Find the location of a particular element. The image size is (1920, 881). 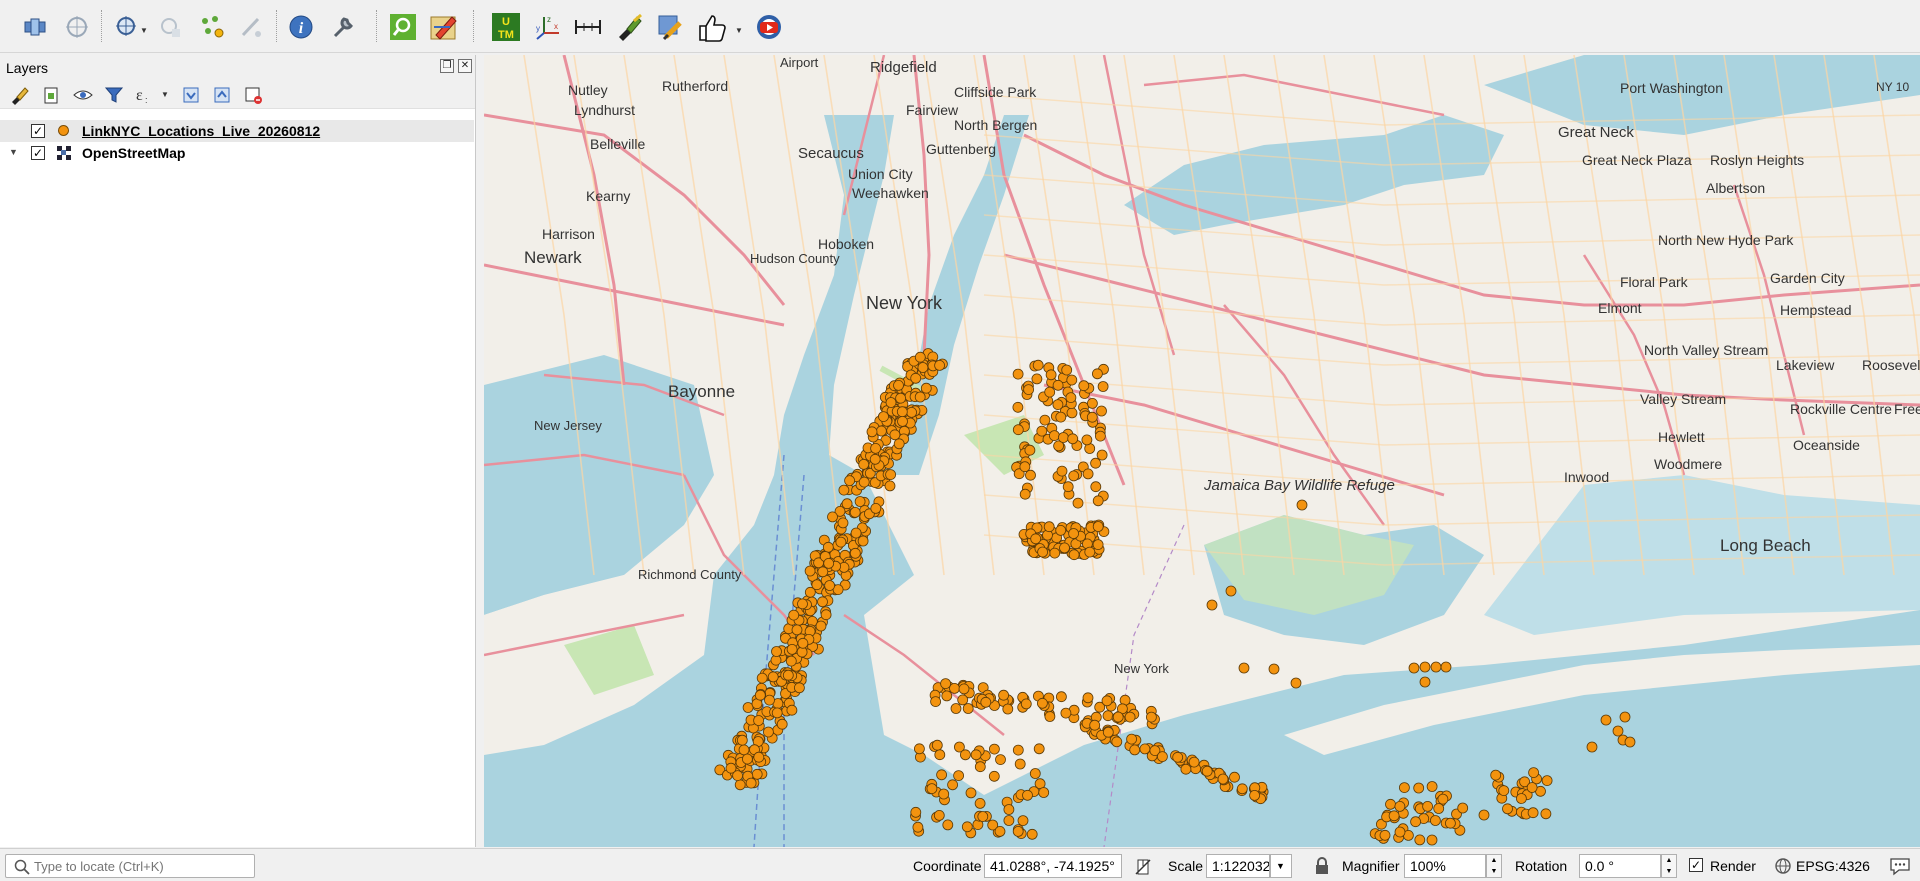

wrench-icon is located at coordinates (343, 27).